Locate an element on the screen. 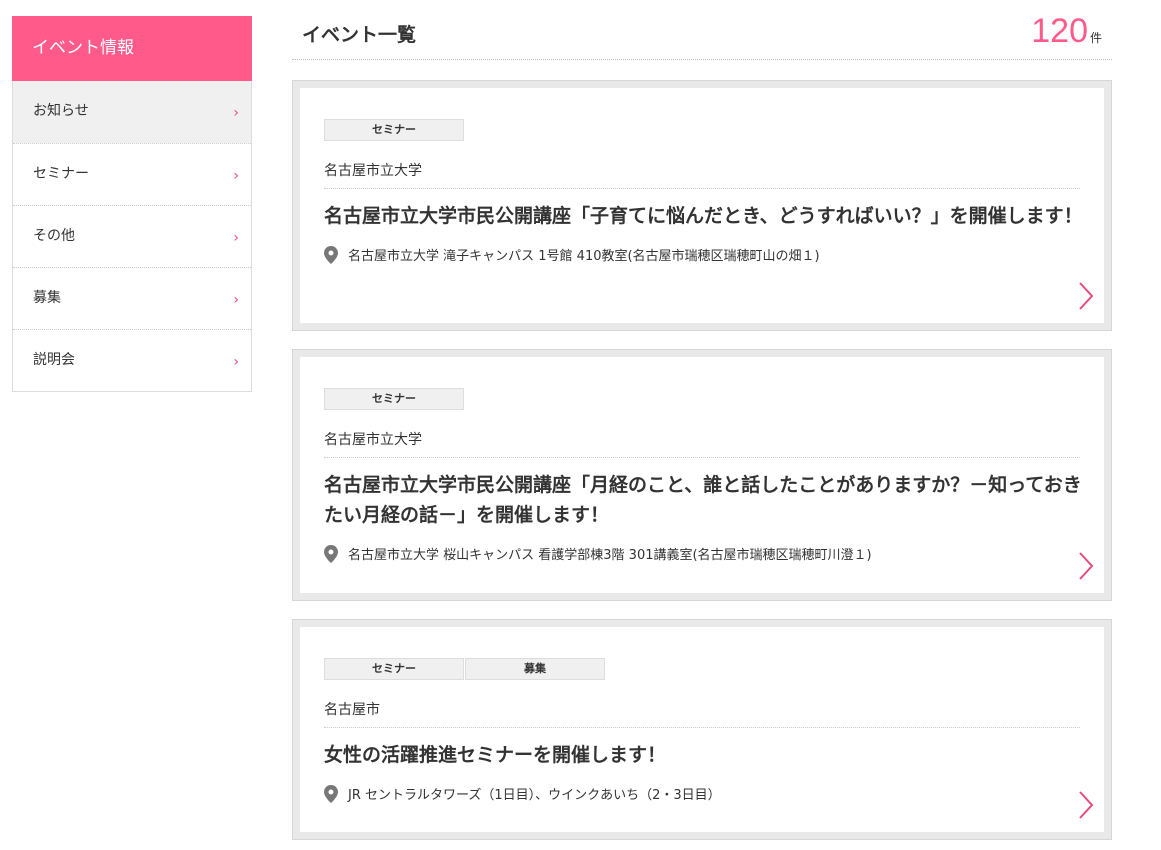 This screenshot has width=1161, height=850. sidebar: イベント情報 お知らせ › セミナー › その他 › 募集 › 説明会 › is located at coordinates (132, 204).